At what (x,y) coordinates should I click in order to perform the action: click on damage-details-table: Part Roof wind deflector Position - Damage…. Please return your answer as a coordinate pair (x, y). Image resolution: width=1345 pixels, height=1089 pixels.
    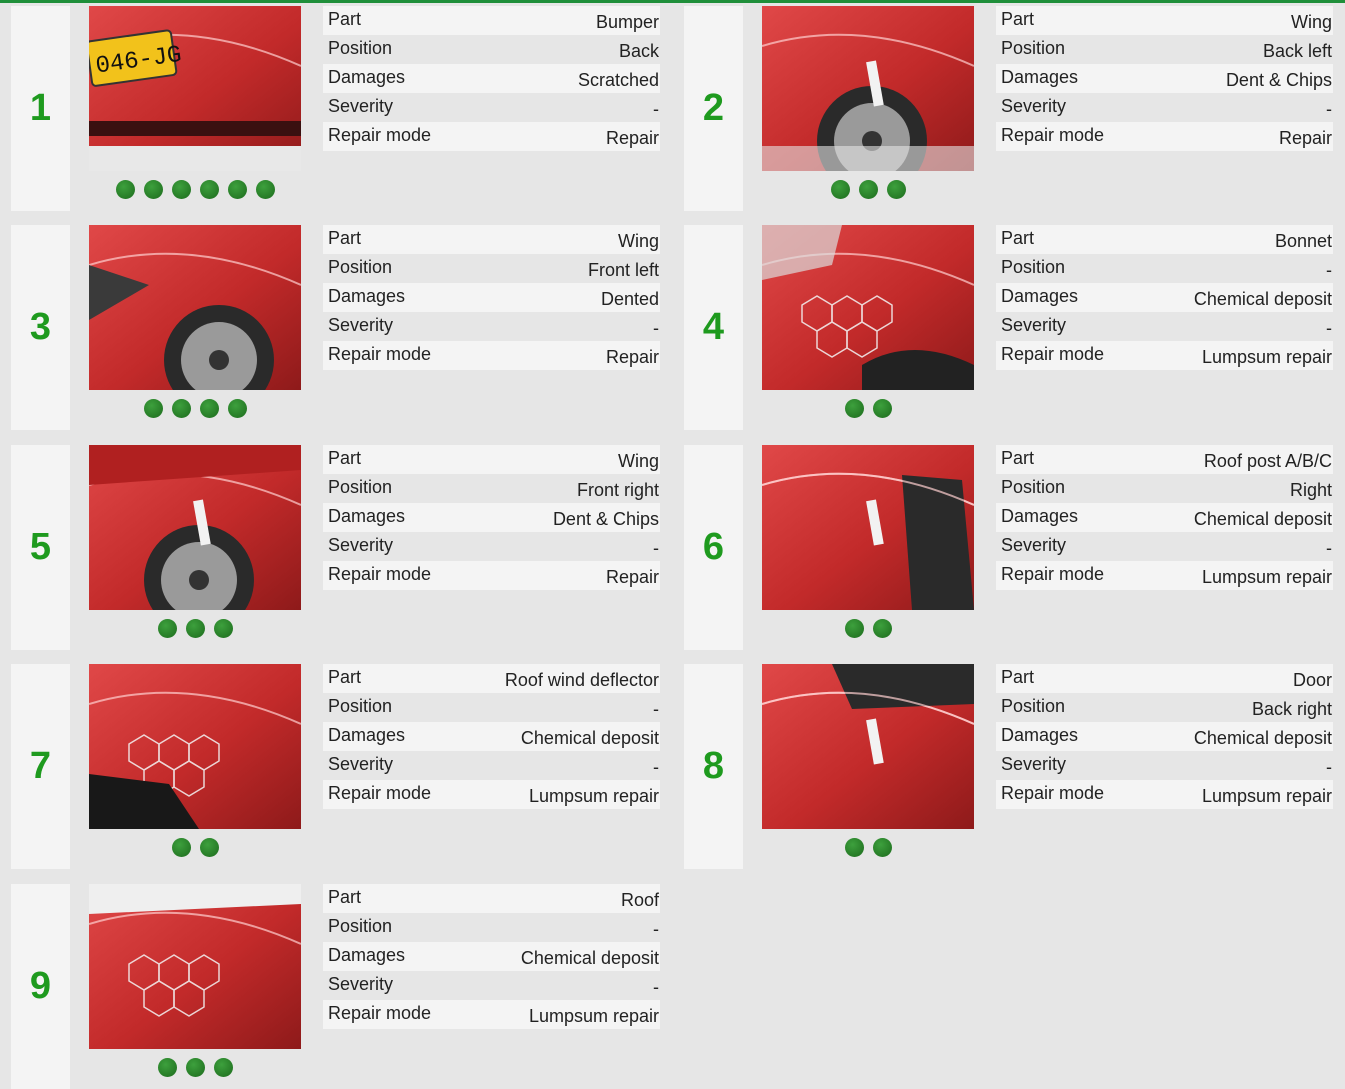
    Looking at the image, I should click on (491, 736).